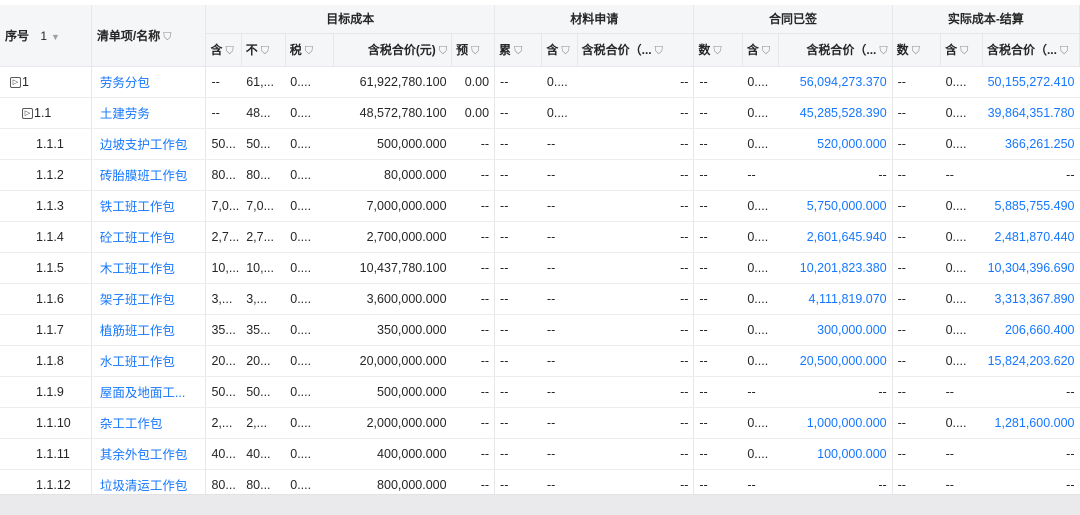  Describe the element at coordinates (149, 113) in the screenshot. I see `item-name-link: 土建劳务` at that location.